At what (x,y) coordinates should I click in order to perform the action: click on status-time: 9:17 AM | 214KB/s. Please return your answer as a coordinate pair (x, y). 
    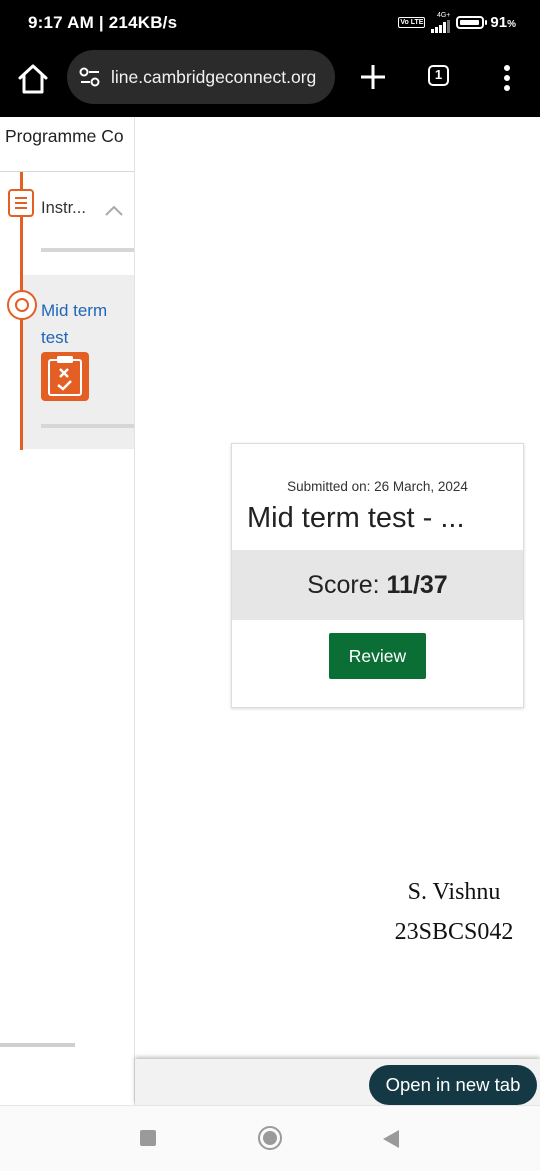
    Looking at the image, I should click on (103, 22).